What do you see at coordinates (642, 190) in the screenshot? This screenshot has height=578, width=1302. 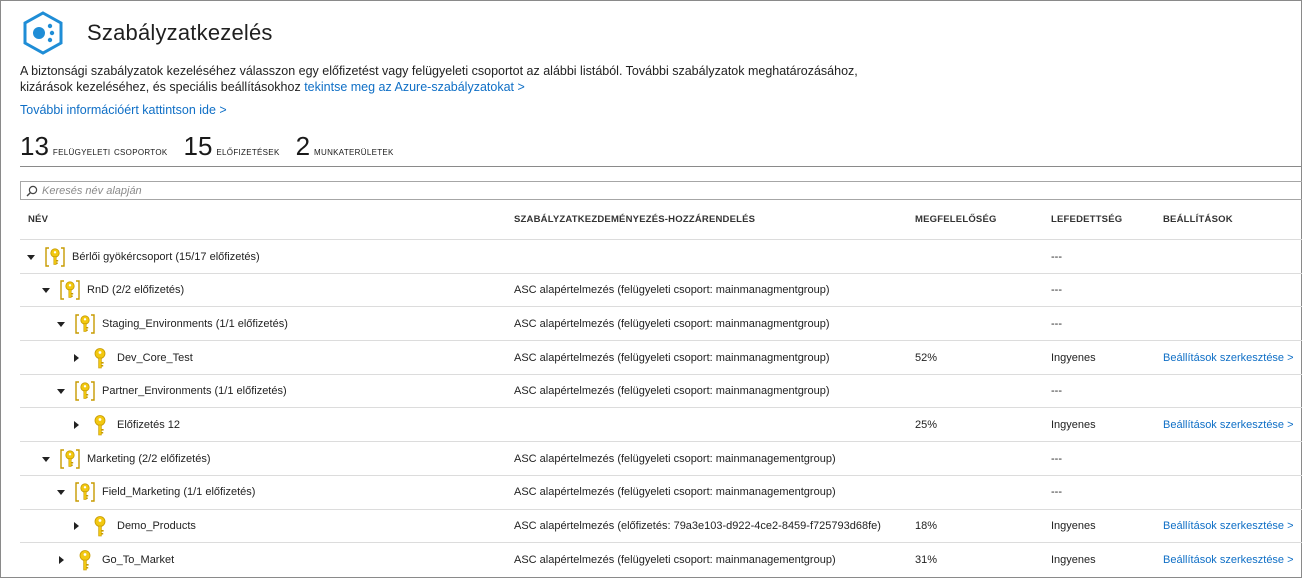 I see `search-input` at bounding box center [642, 190].